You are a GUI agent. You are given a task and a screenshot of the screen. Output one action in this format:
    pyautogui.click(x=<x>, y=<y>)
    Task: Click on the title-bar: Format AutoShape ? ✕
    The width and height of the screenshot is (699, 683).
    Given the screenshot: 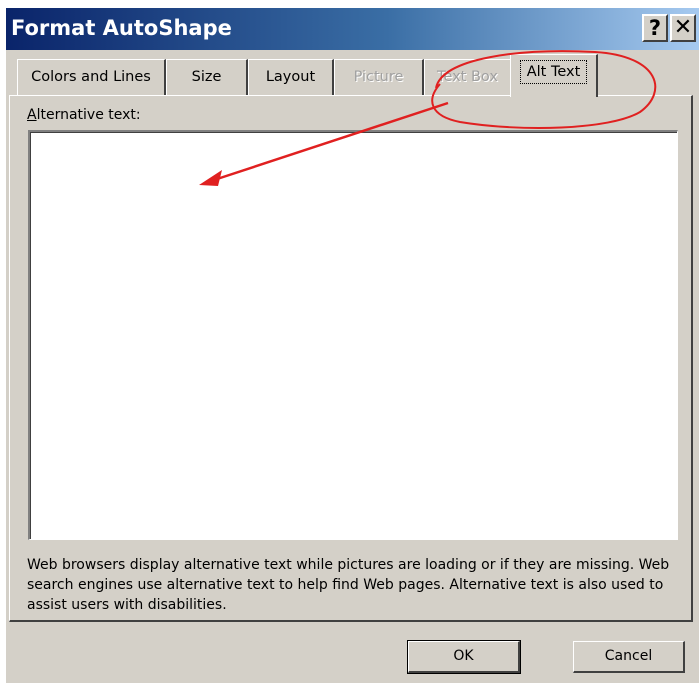 What is the action you would take?
    pyautogui.click(x=352, y=29)
    